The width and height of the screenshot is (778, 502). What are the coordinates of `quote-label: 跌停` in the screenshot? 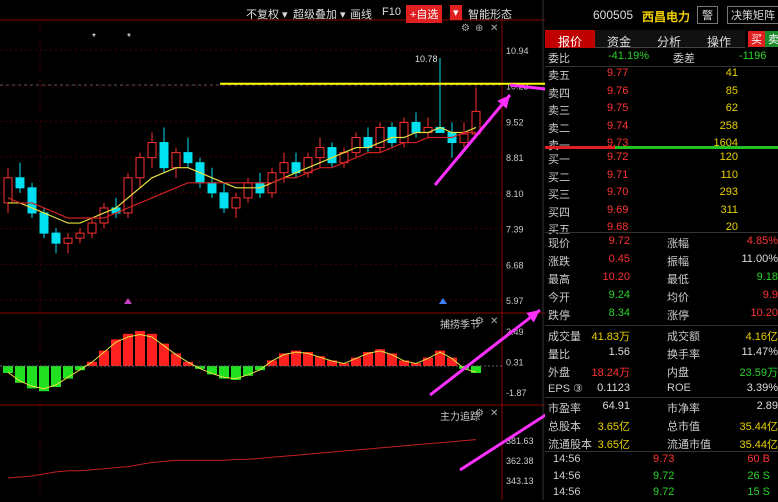 It's located at (559, 315).